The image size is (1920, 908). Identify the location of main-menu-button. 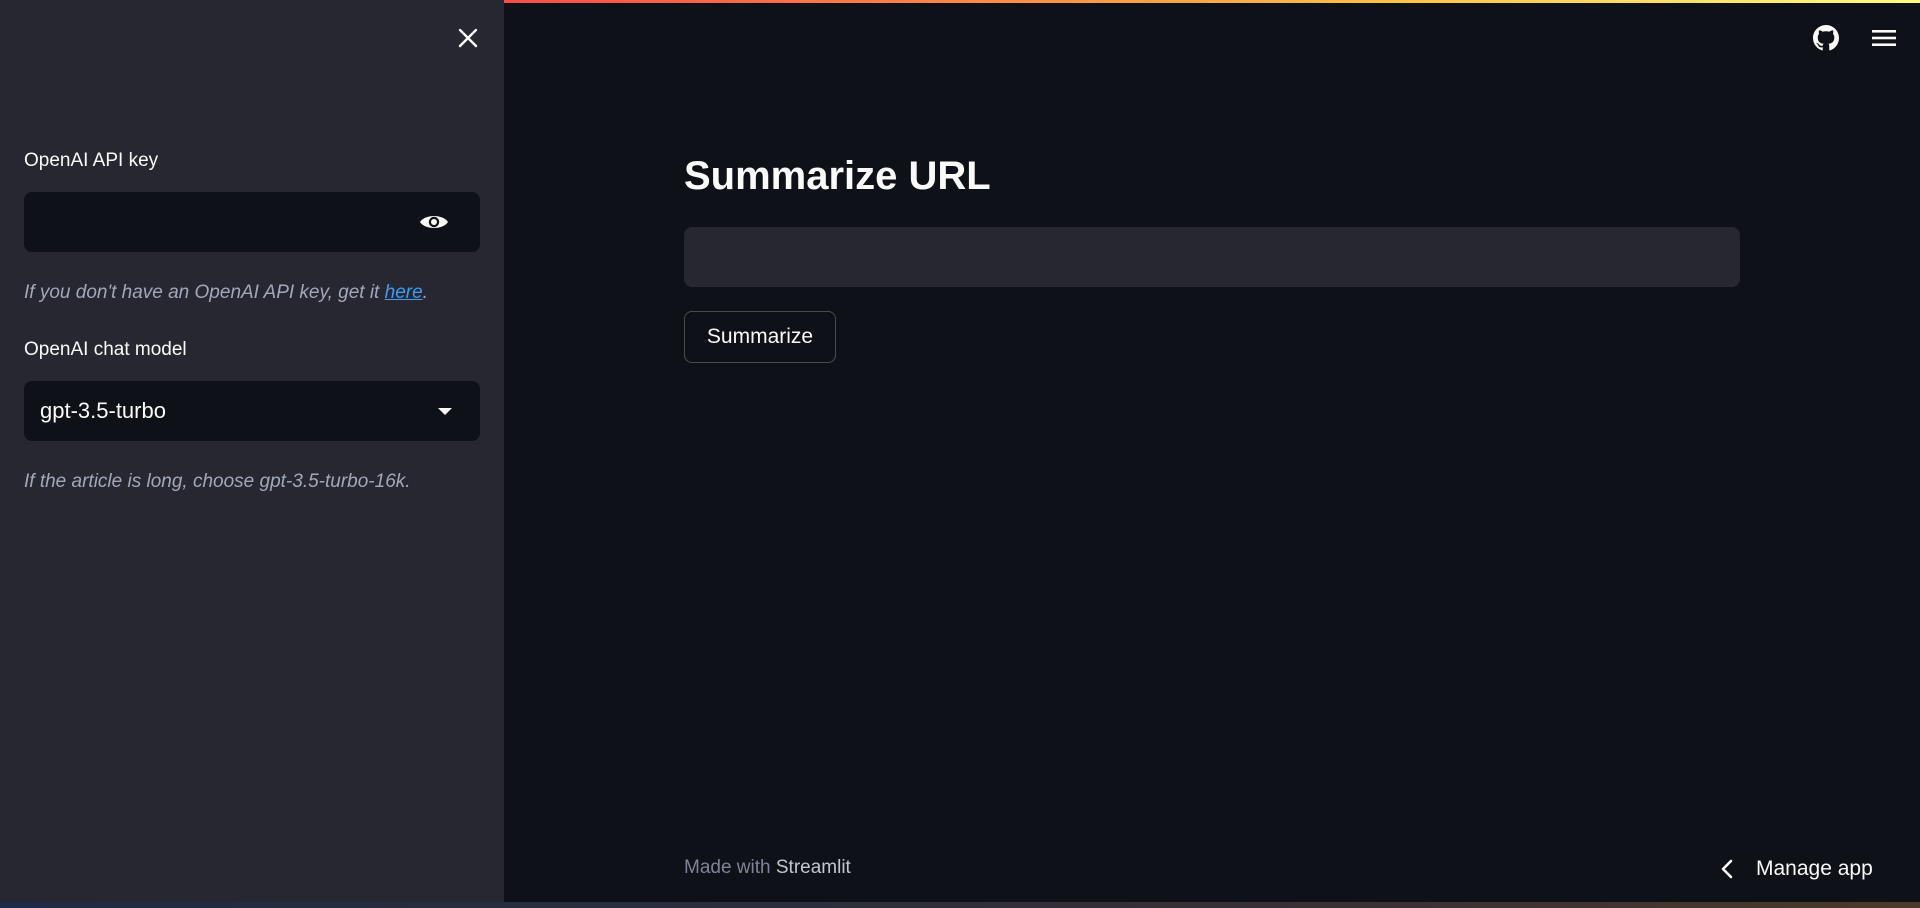
(1884, 38).